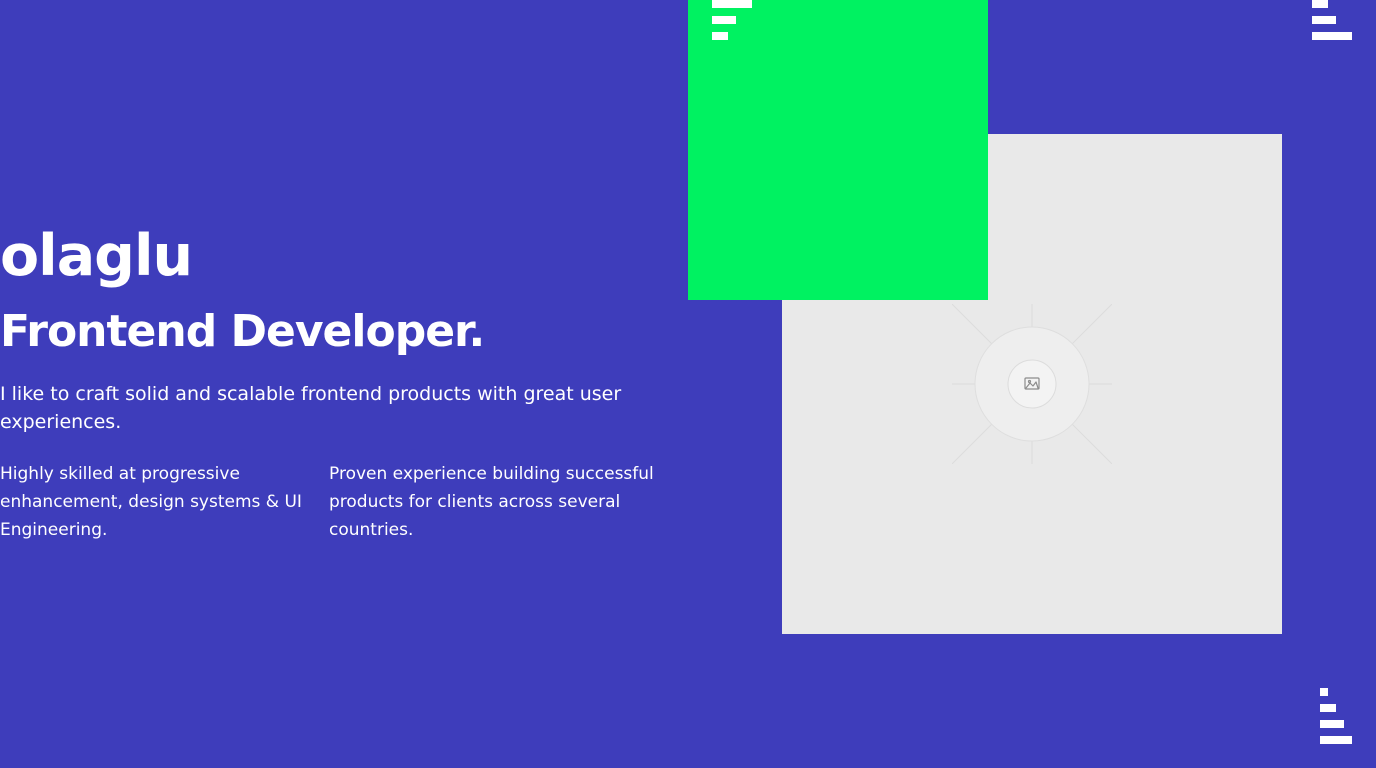  What do you see at coordinates (1032, 384) in the screenshot?
I see `image-placeholder-icon` at bounding box center [1032, 384].